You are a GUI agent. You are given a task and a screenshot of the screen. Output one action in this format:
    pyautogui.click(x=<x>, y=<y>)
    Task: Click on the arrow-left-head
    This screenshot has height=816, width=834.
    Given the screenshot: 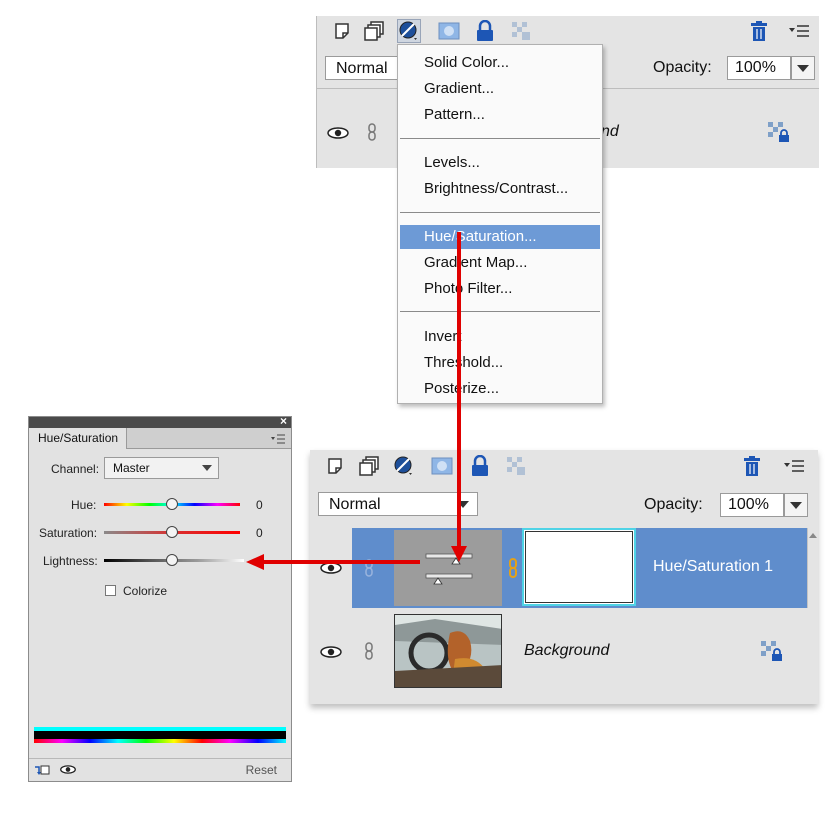 What is the action you would take?
    pyautogui.click(x=255, y=562)
    